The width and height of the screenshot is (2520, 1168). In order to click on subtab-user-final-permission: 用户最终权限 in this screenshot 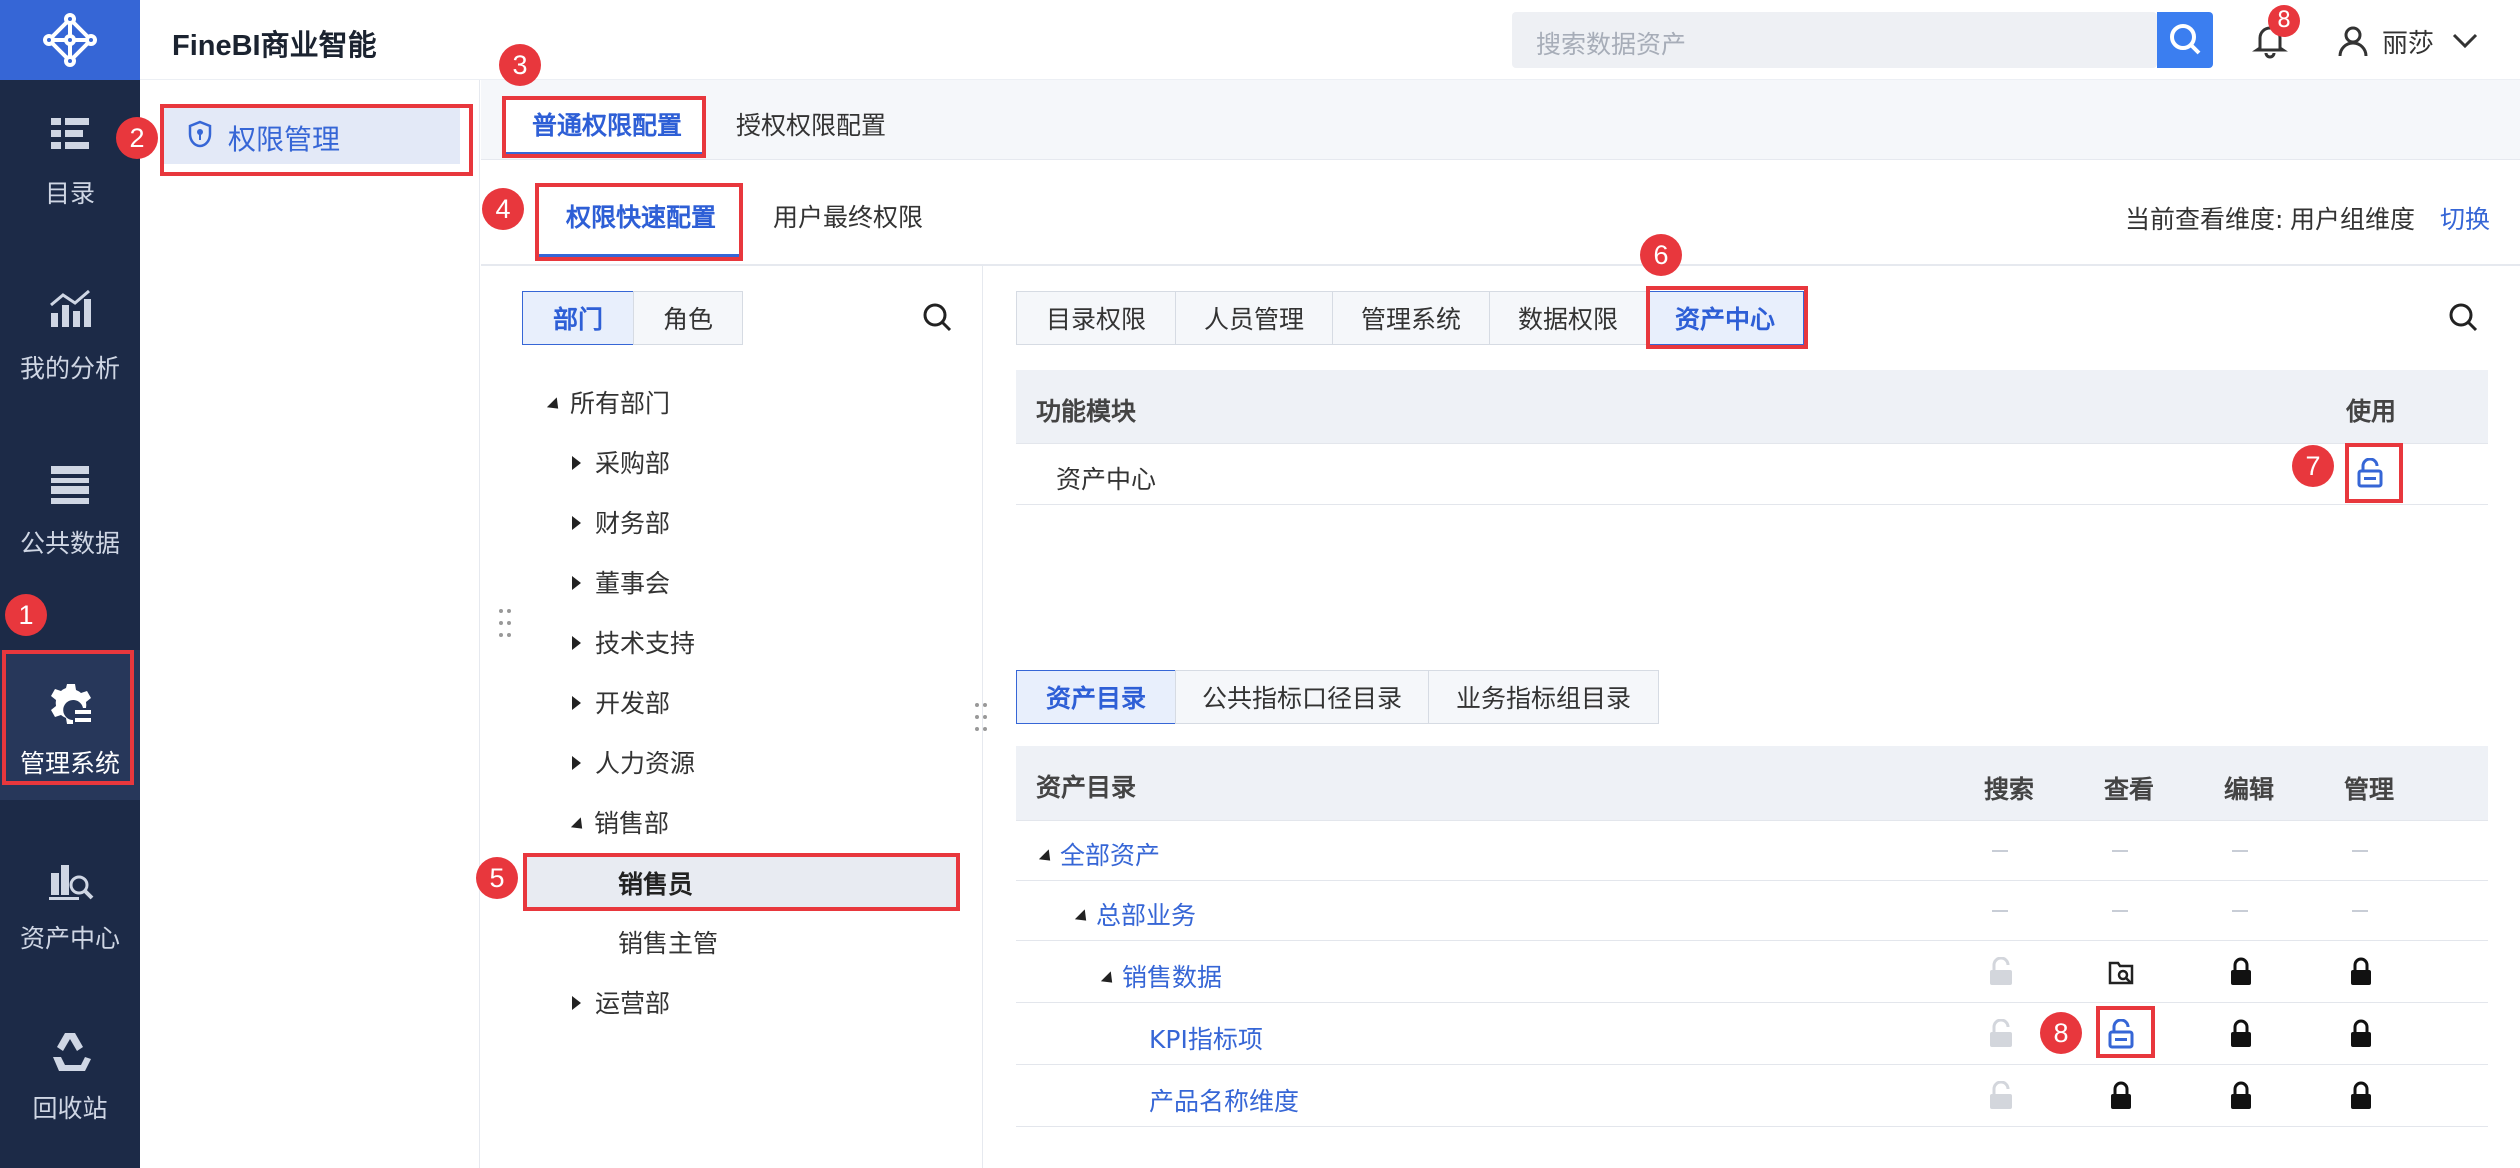, I will do `click(848, 216)`.